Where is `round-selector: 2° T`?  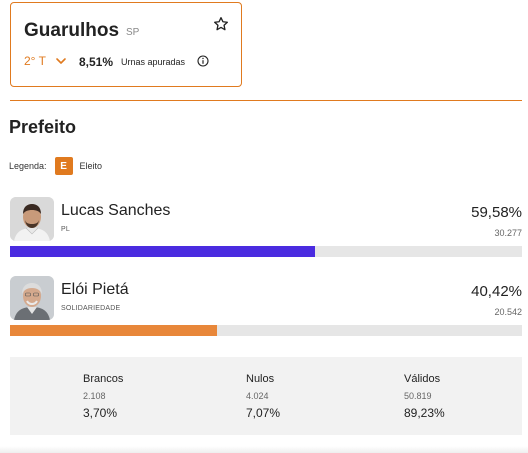 round-selector: 2° T is located at coordinates (45, 61).